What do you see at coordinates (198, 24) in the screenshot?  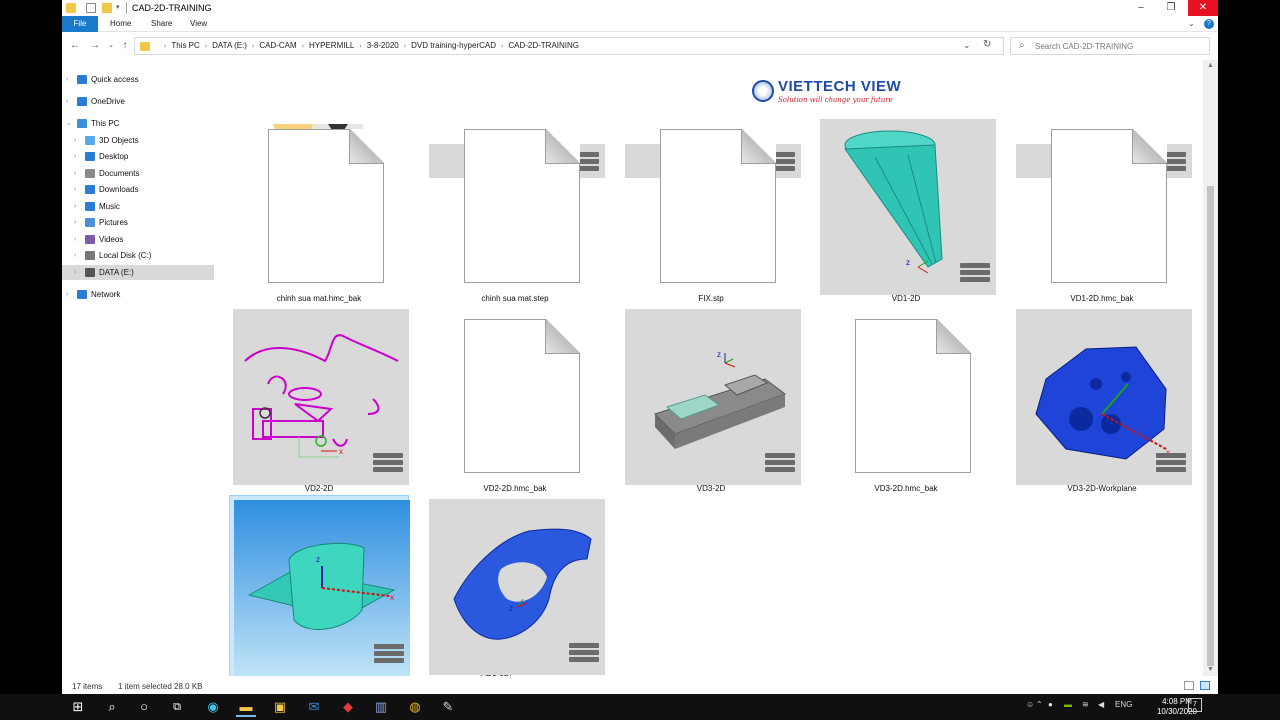 I see `tab-view: View` at bounding box center [198, 24].